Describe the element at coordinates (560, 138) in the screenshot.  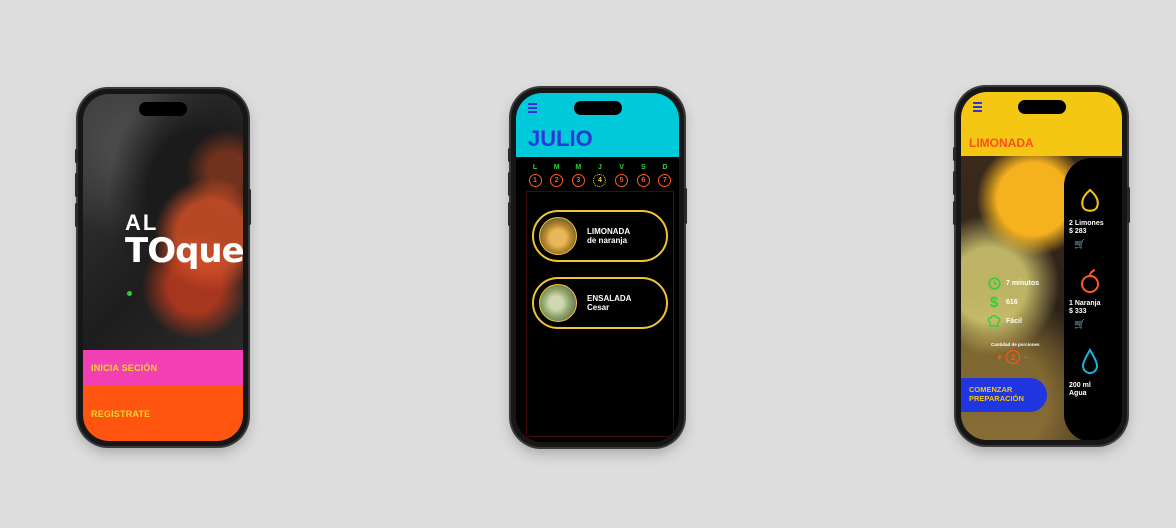
I see `month-title: JULIO` at that location.